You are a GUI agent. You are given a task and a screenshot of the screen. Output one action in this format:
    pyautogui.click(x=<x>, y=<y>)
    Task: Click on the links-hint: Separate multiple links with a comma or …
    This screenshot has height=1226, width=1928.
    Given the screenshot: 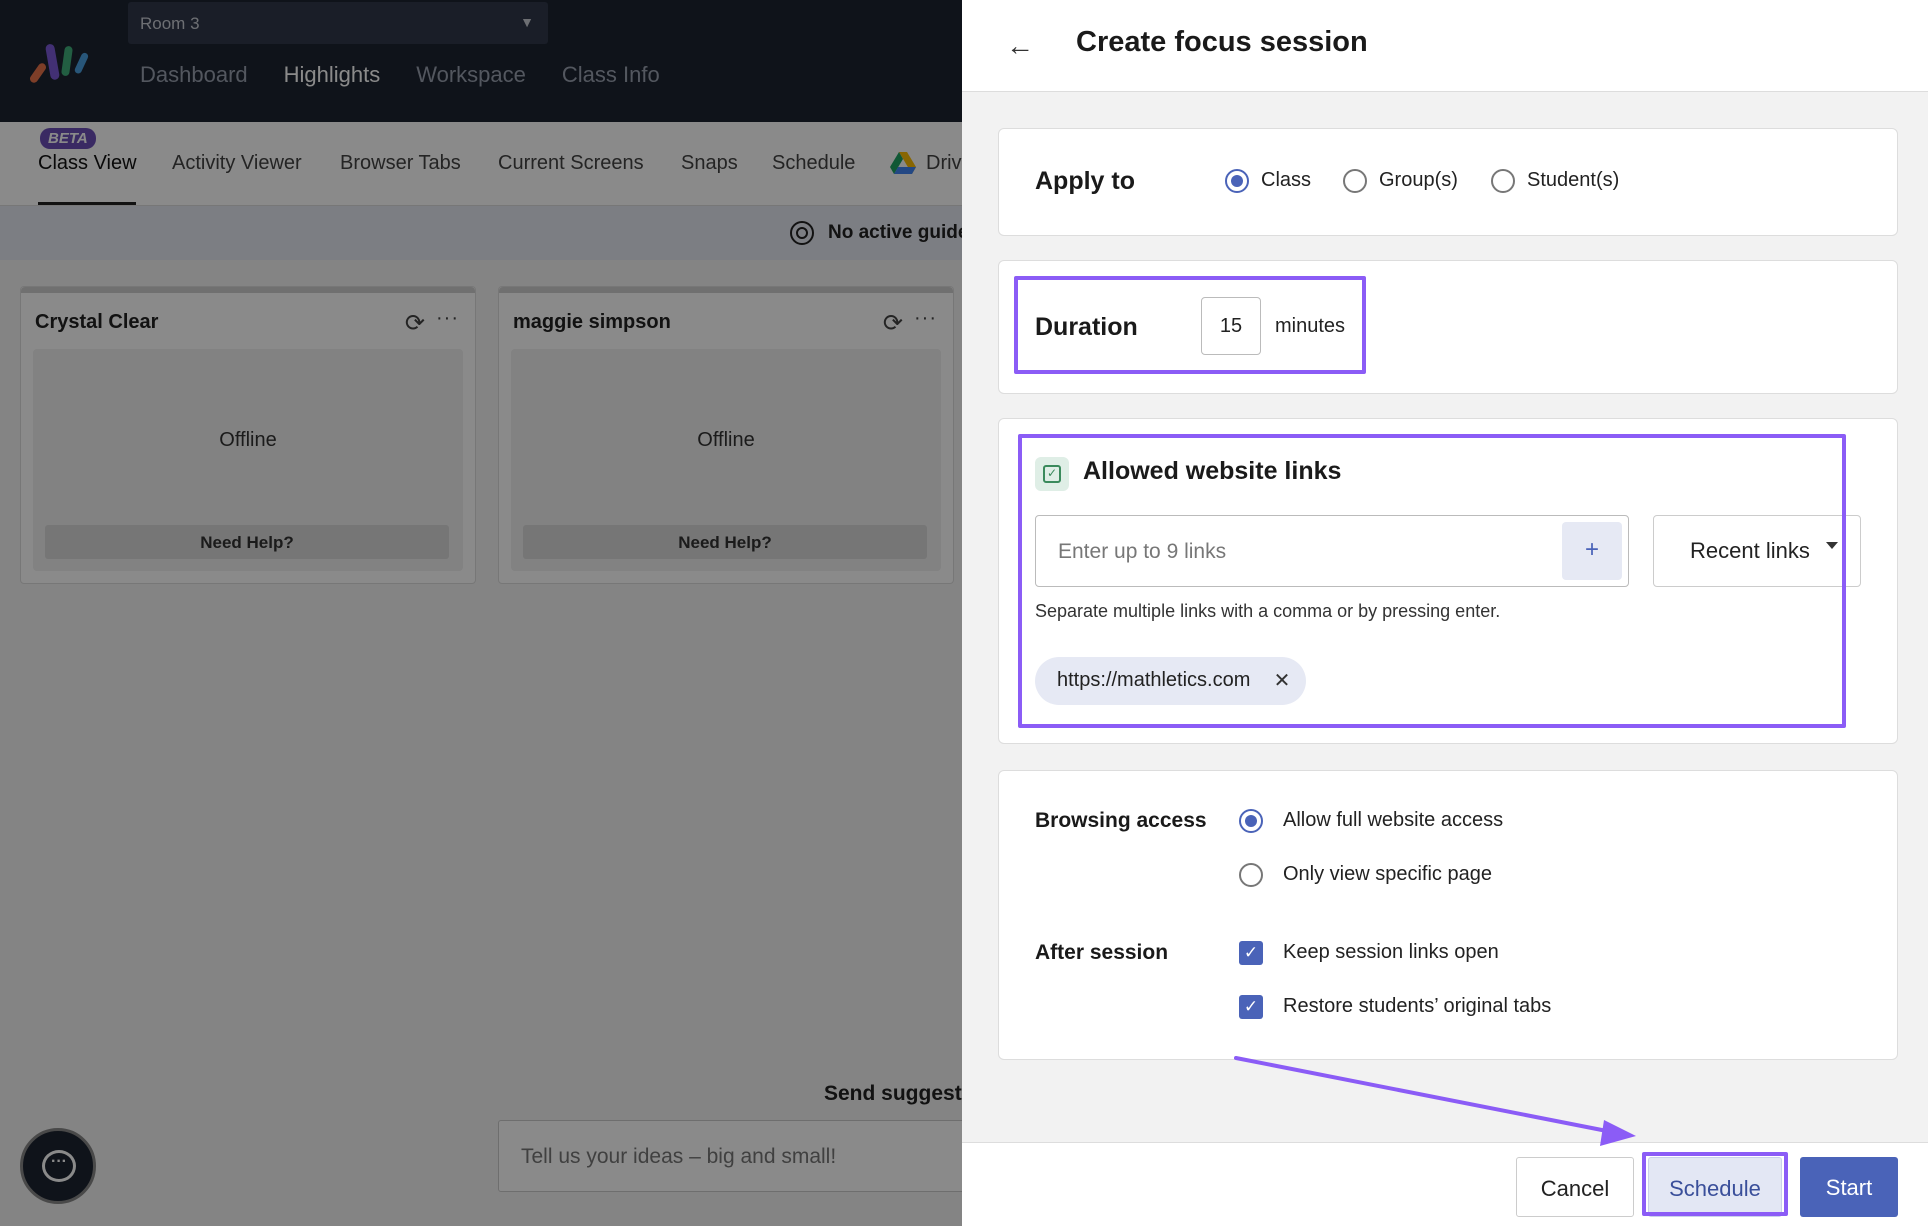 What is the action you would take?
    pyautogui.click(x=1268, y=611)
    